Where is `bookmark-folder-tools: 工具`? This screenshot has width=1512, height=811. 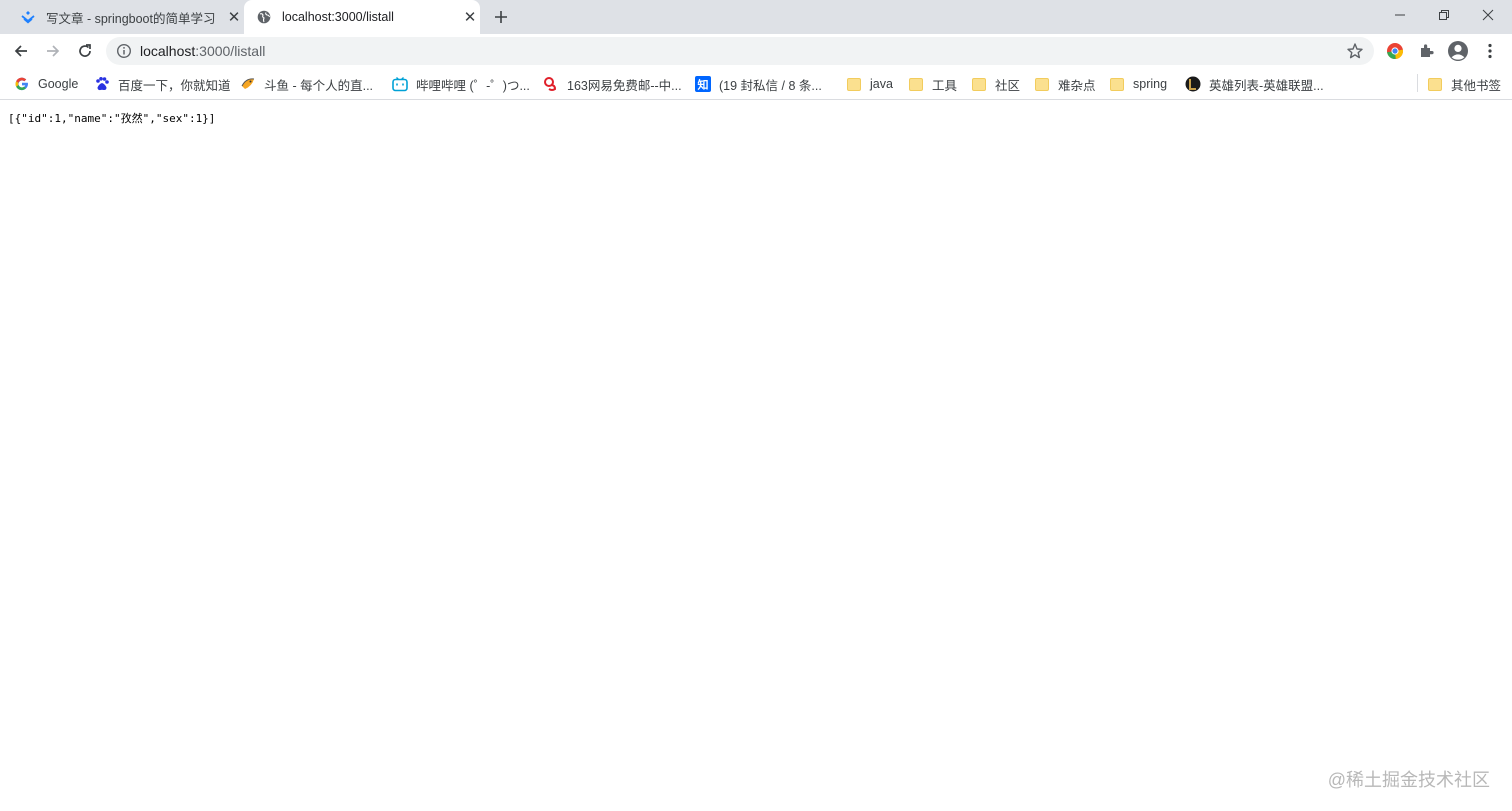 bookmark-folder-tools: 工具 is located at coordinates (932, 84).